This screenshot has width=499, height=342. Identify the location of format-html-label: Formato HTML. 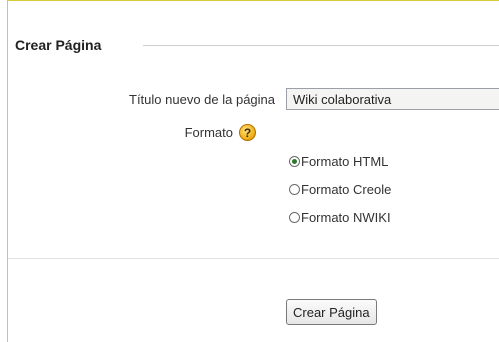
(344, 161).